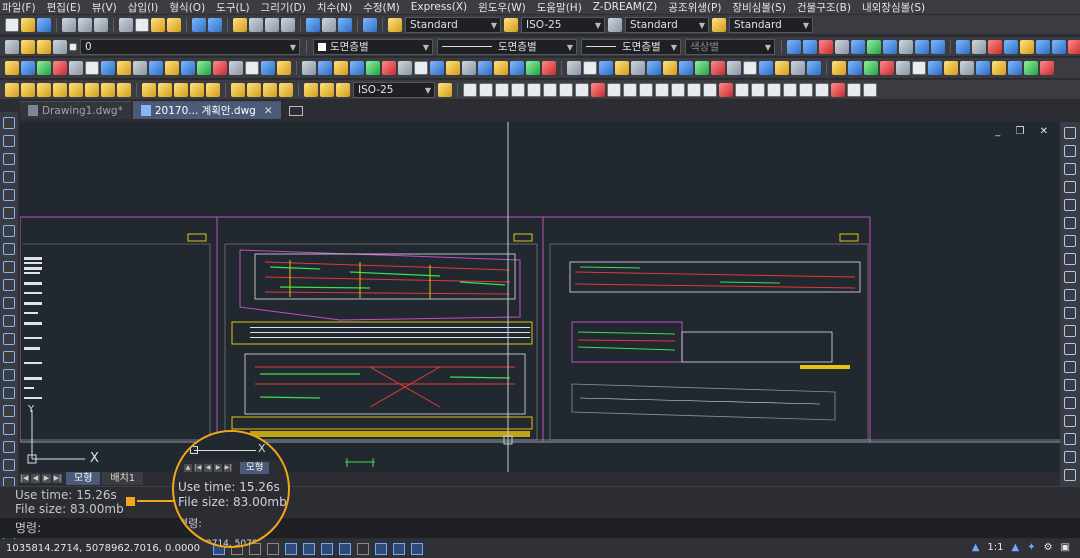  I want to click on tool-an-icon, so click(790, 89).